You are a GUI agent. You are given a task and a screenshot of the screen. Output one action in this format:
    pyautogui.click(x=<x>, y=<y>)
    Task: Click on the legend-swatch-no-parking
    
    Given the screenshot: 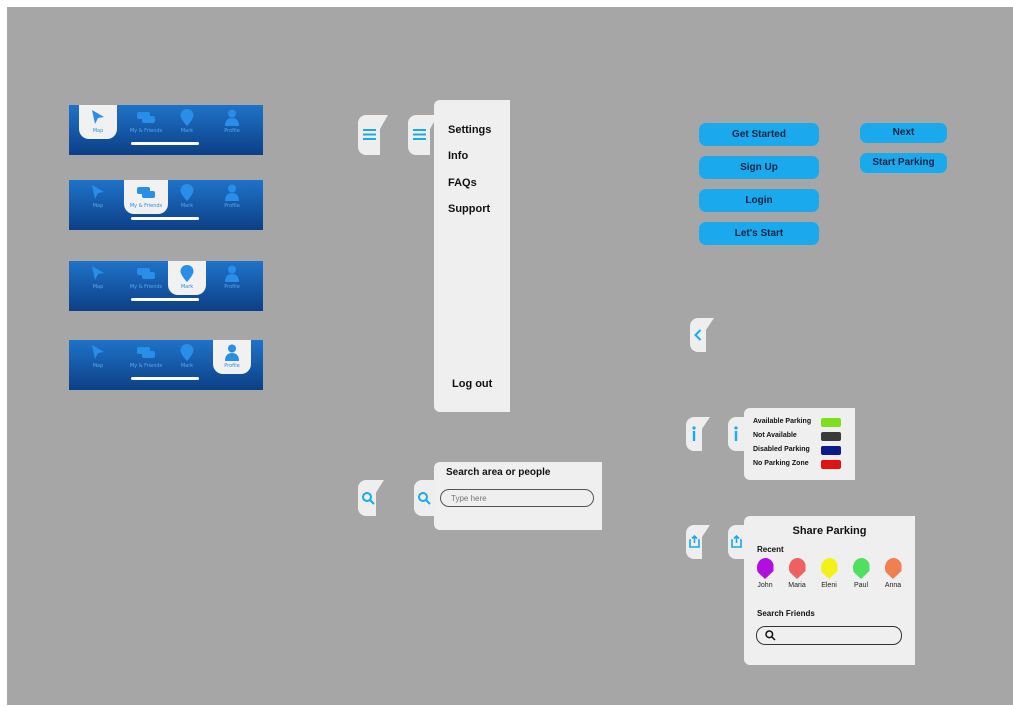 What is the action you would take?
    pyautogui.click(x=831, y=464)
    